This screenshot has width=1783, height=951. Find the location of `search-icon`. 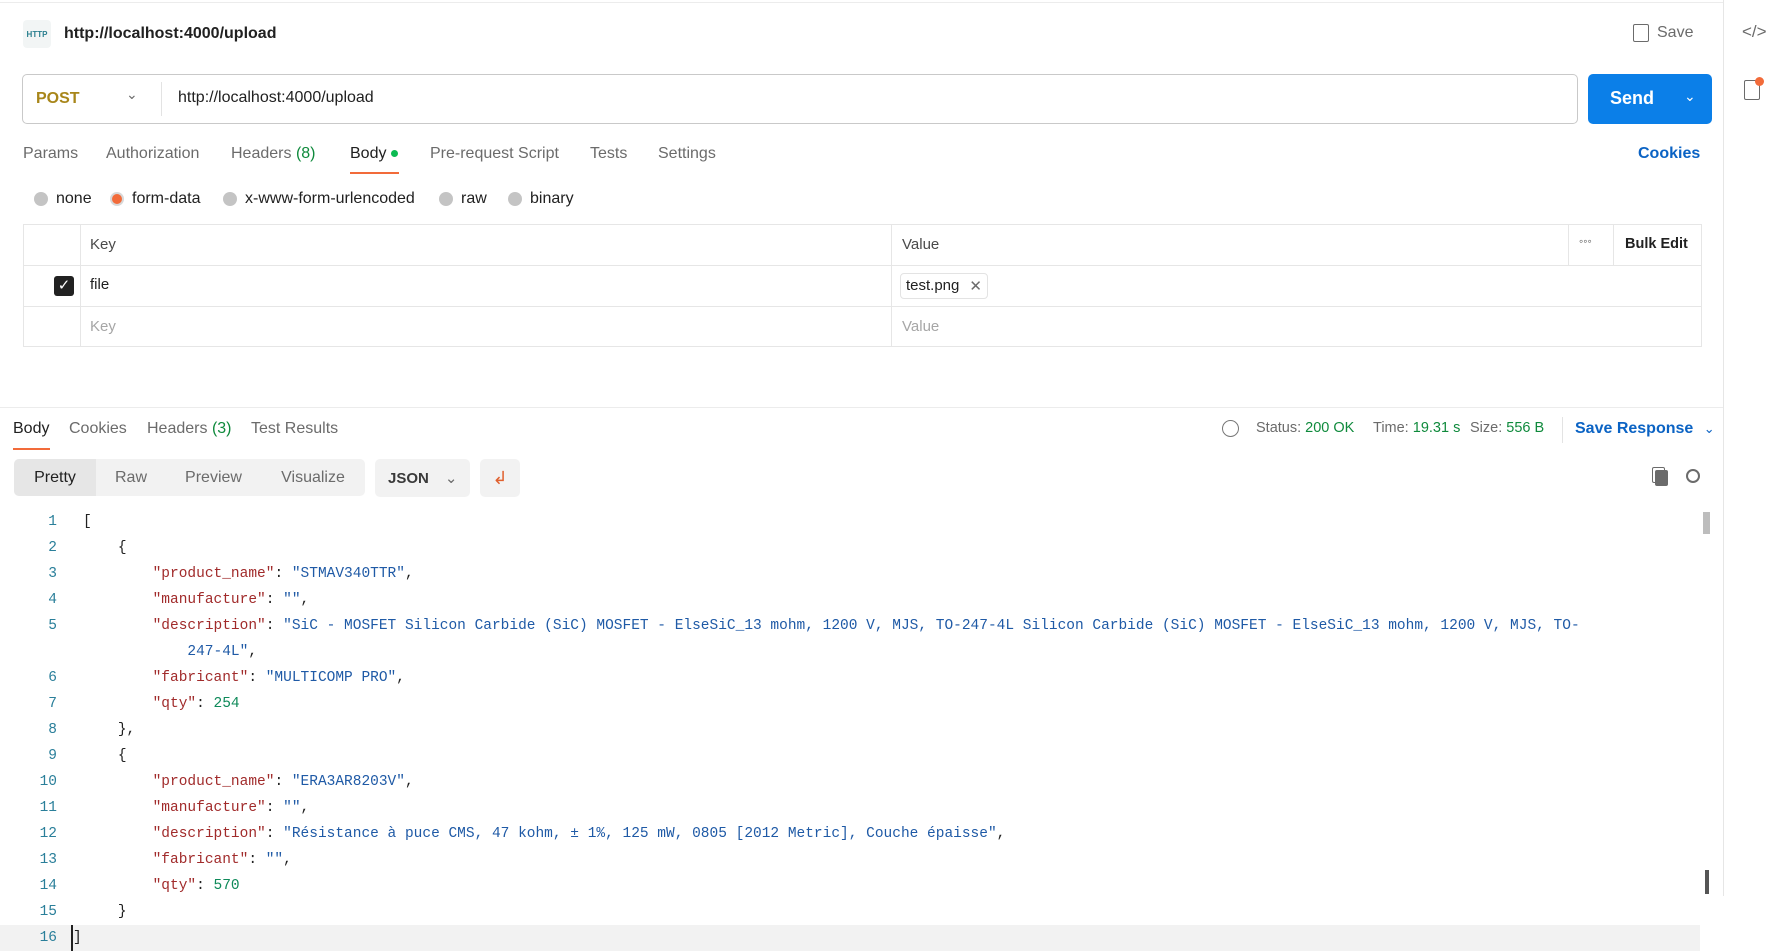

search-icon is located at coordinates (1693, 476).